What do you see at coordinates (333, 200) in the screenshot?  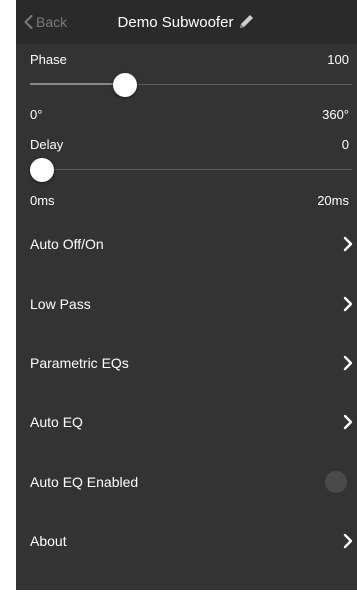 I see `delay-max-label: 20ms` at bounding box center [333, 200].